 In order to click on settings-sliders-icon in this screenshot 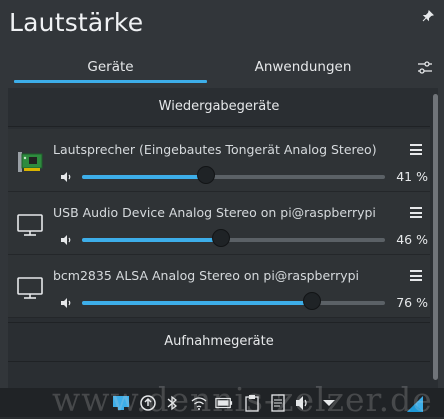, I will do `click(425, 68)`.